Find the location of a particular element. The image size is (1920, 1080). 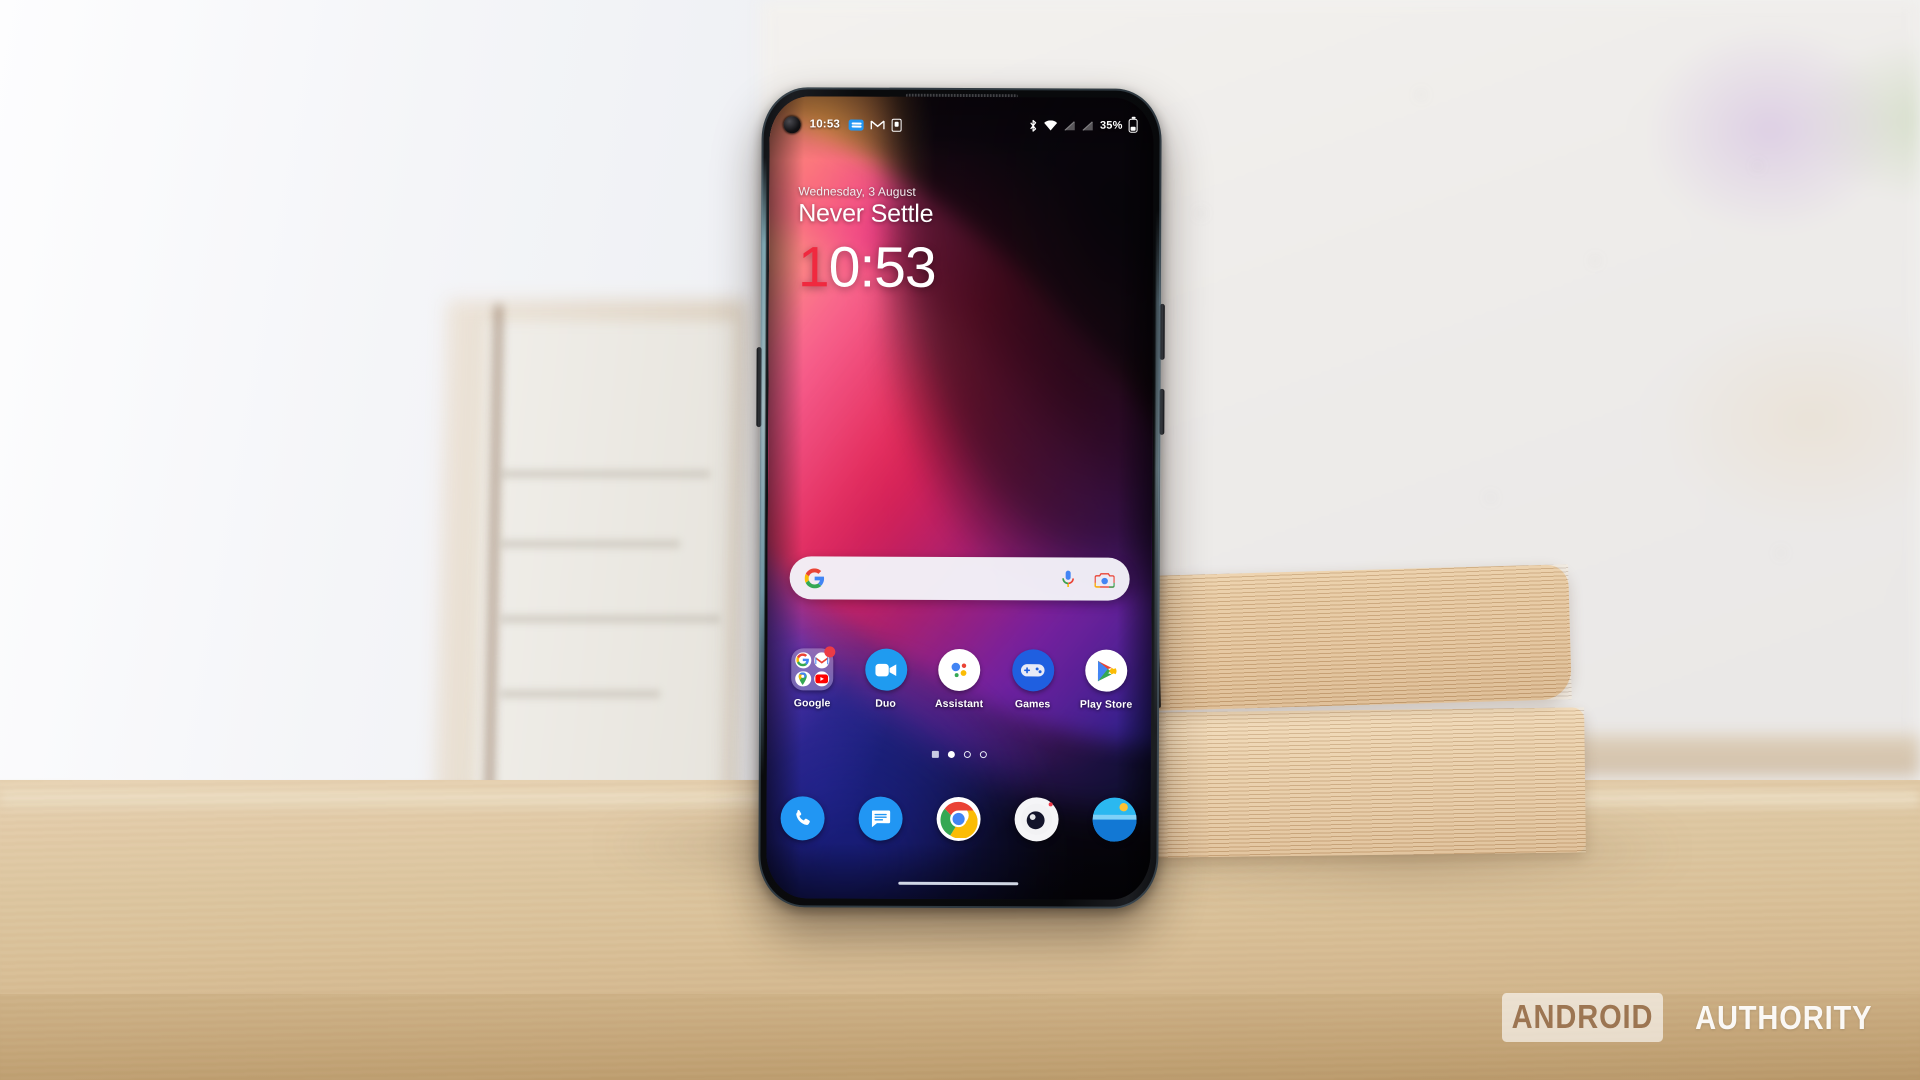

book-top is located at coordinates (1362, 637).